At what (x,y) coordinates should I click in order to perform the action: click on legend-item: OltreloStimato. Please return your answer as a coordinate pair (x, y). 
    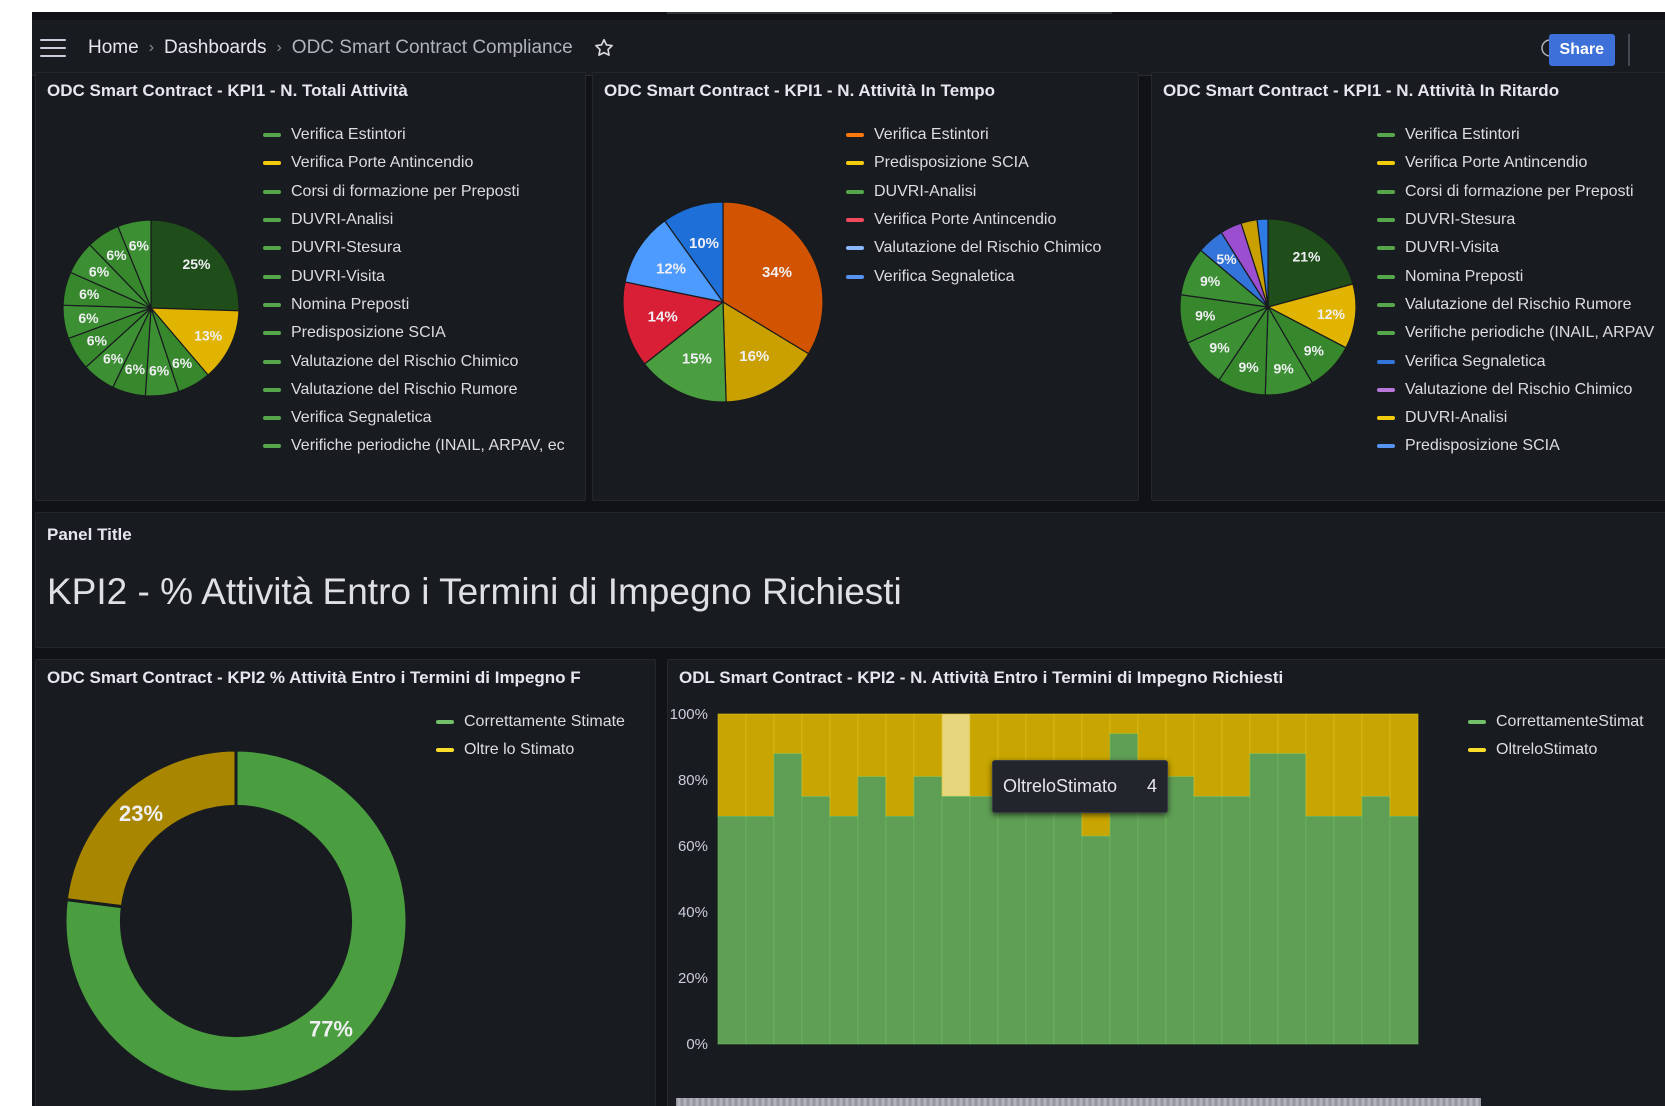
    Looking at the image, I should click on (1556, 750).